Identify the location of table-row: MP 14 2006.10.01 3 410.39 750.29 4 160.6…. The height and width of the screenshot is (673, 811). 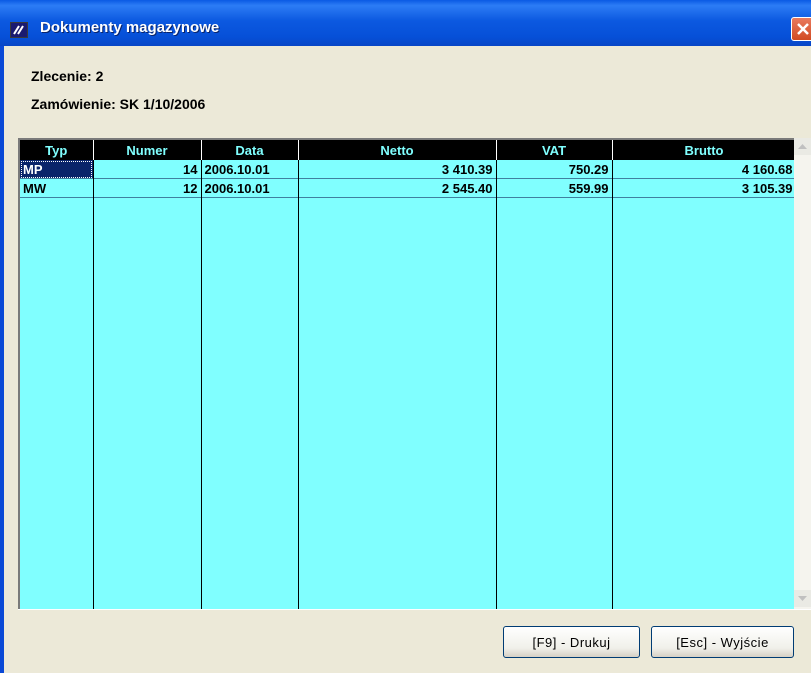
(408, 169).